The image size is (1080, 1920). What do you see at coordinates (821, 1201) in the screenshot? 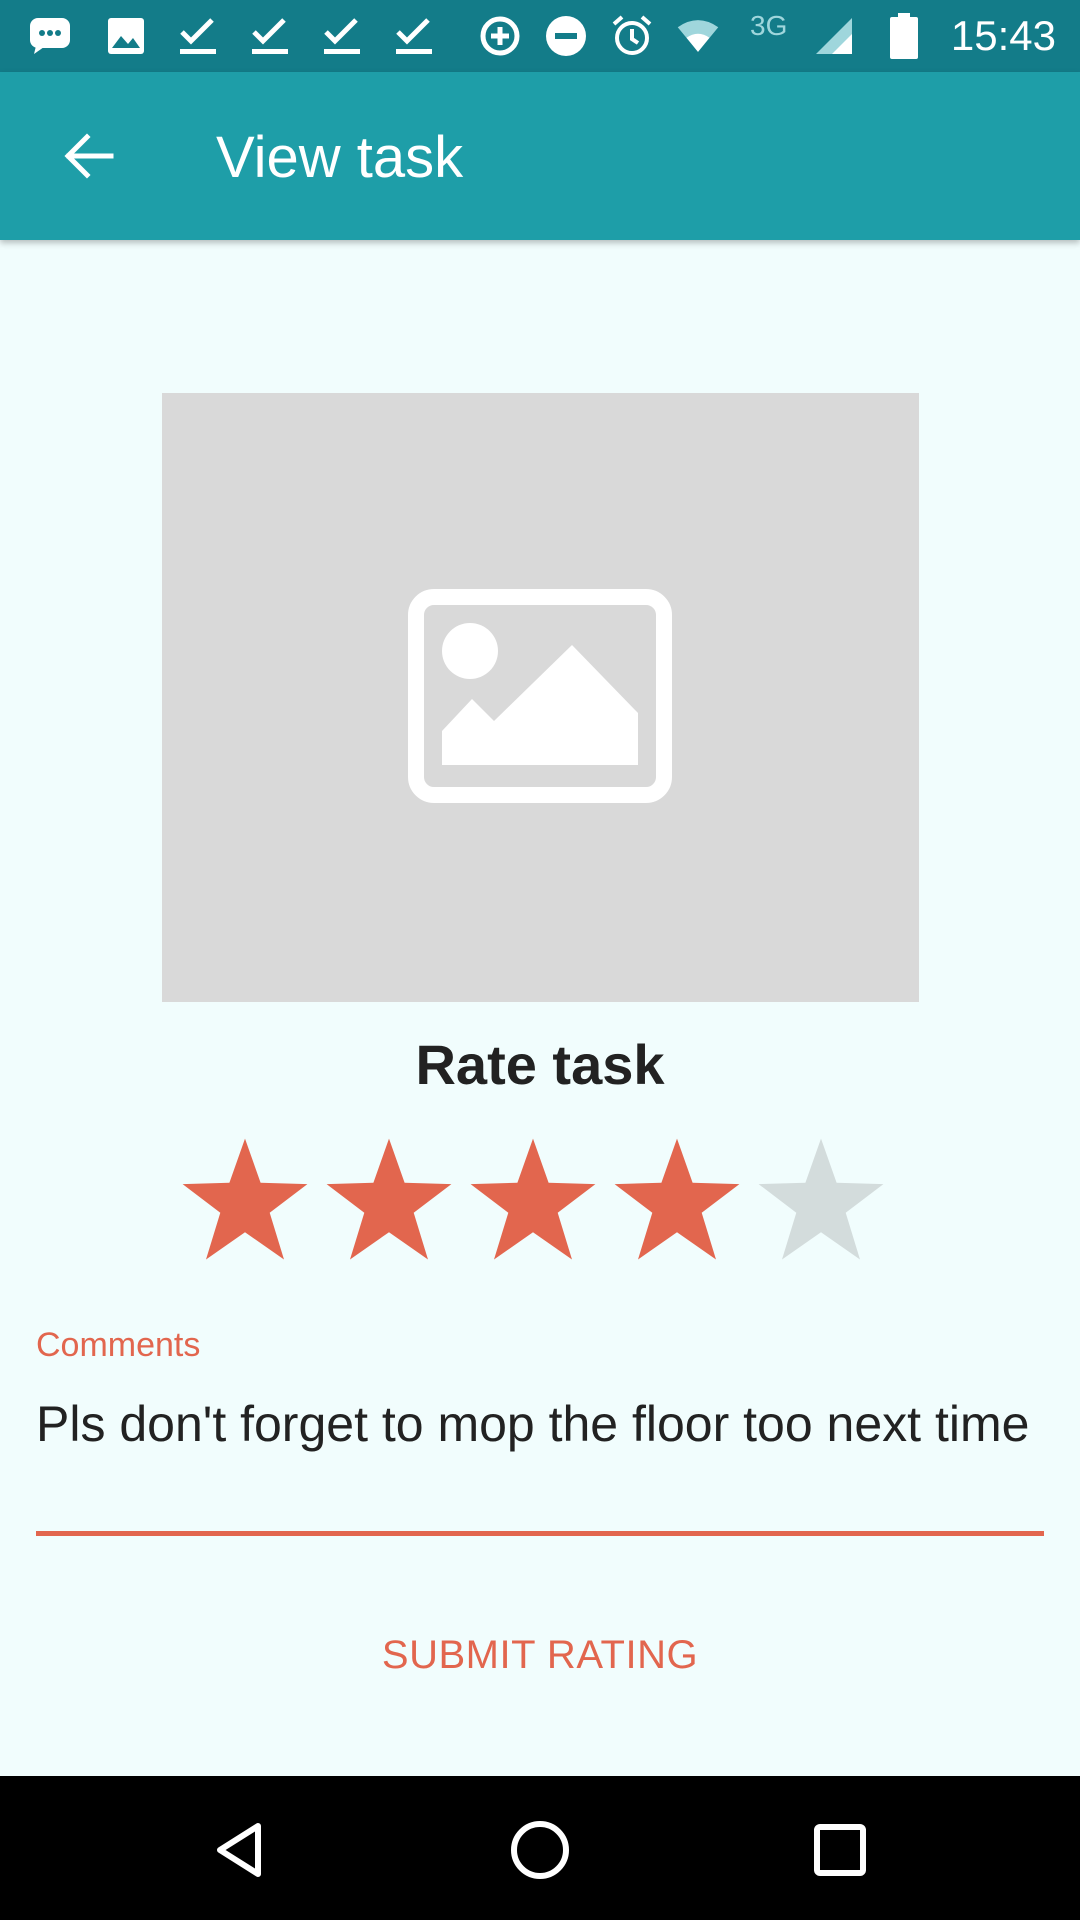
I see `star-empty-icon` at bounding box center [821, 1201].